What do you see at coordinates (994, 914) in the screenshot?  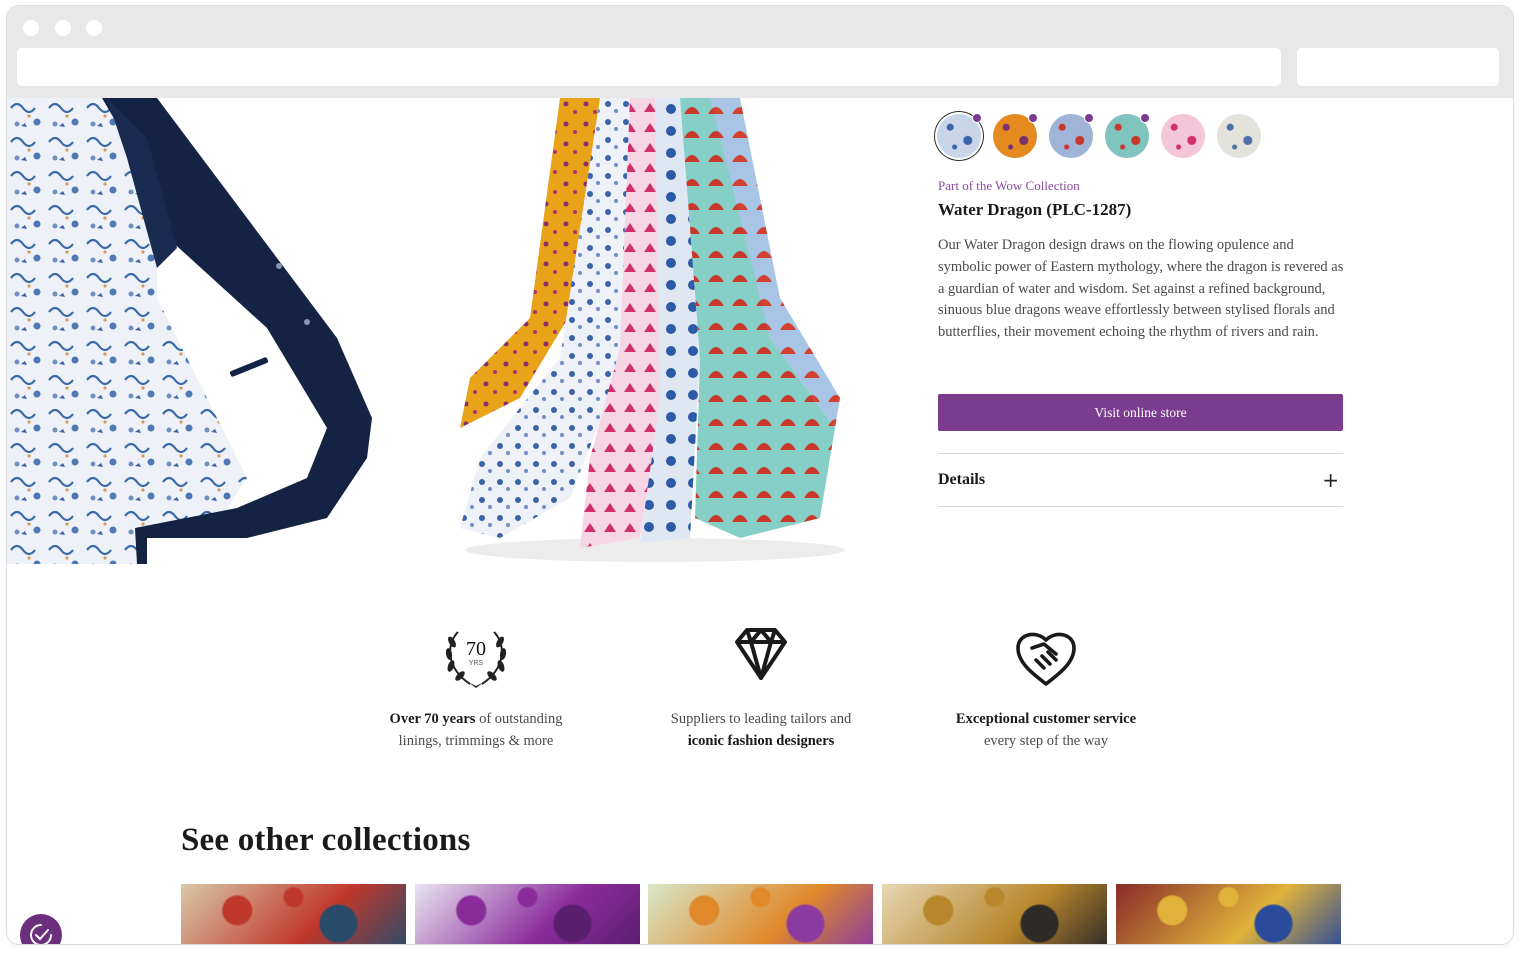 I see `collection-safari-gold` at bounding box center [994, 914].